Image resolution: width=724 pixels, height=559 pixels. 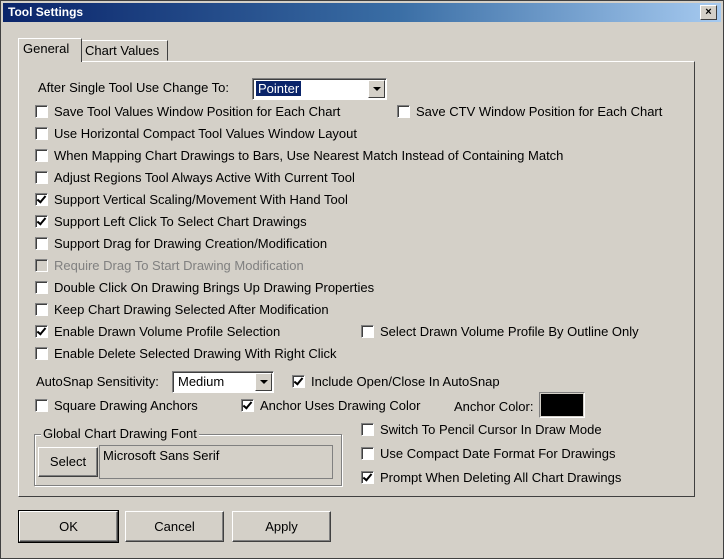 I want to click on option-save-ctv-position: Save CTV Window Position for Each Chart, so click(x=529, y=111).